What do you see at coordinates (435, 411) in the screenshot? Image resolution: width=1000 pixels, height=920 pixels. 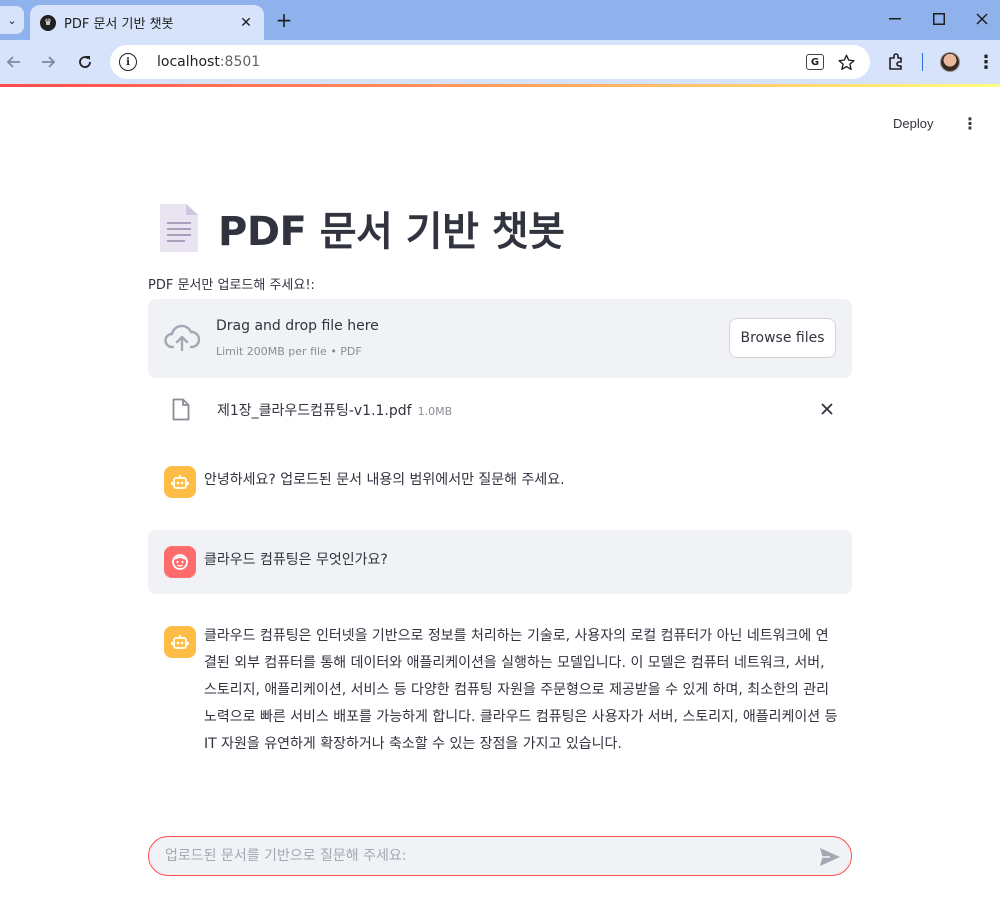 I see `file-size: 1.0MB` at bounding box center [435, 411].